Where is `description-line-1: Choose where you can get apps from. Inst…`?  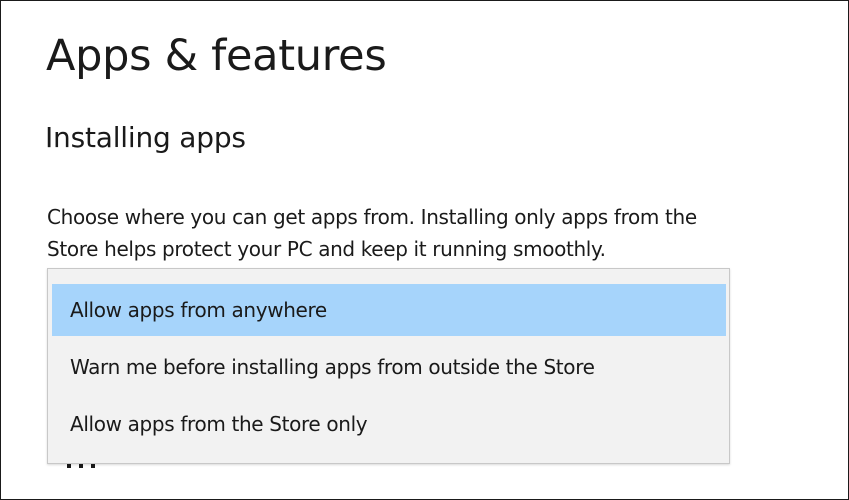 description-line-1: Choose where you can get apps from. Inst… is located at coordinates (372, 217).